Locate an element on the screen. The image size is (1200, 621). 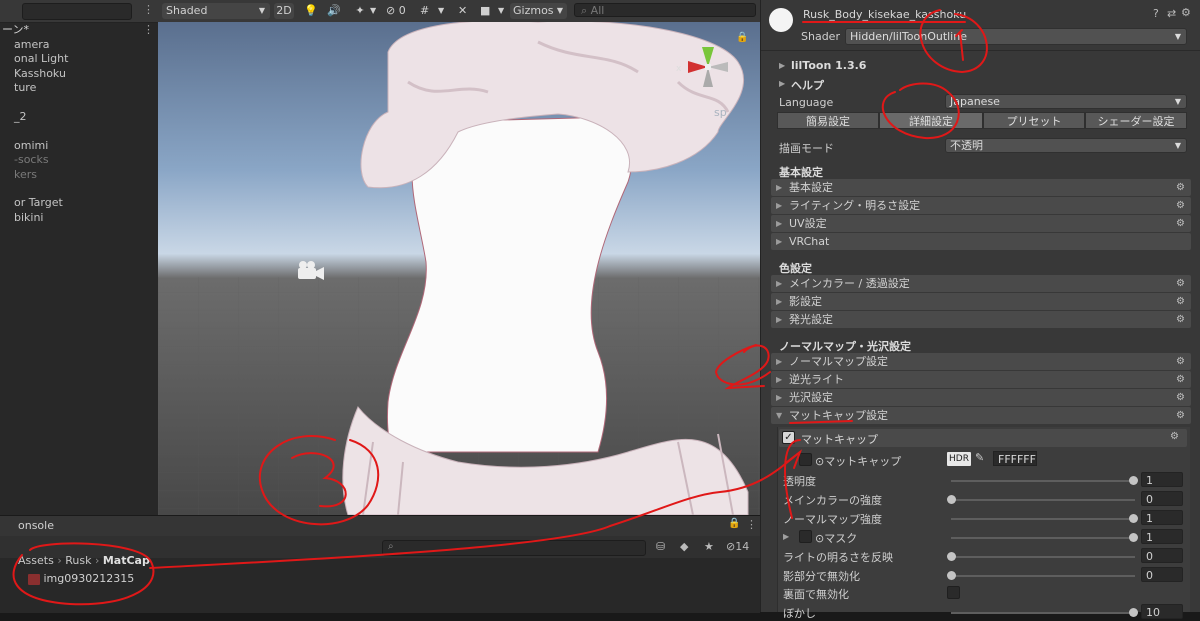
lighting-icon: 💡 is located at coordinates (311, 11).